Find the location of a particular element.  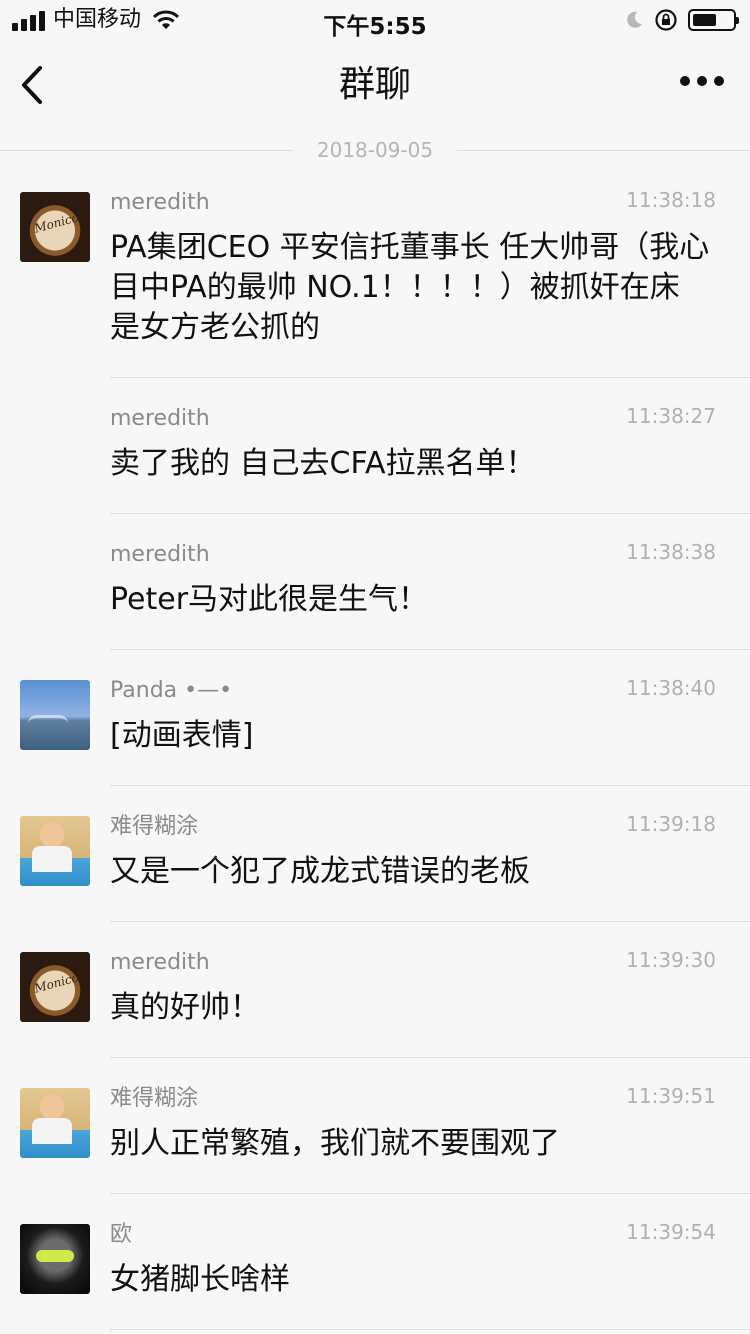

message-text: 别人正常繁殖，我们就不要围观了 is located at coordinates (335, 1143).